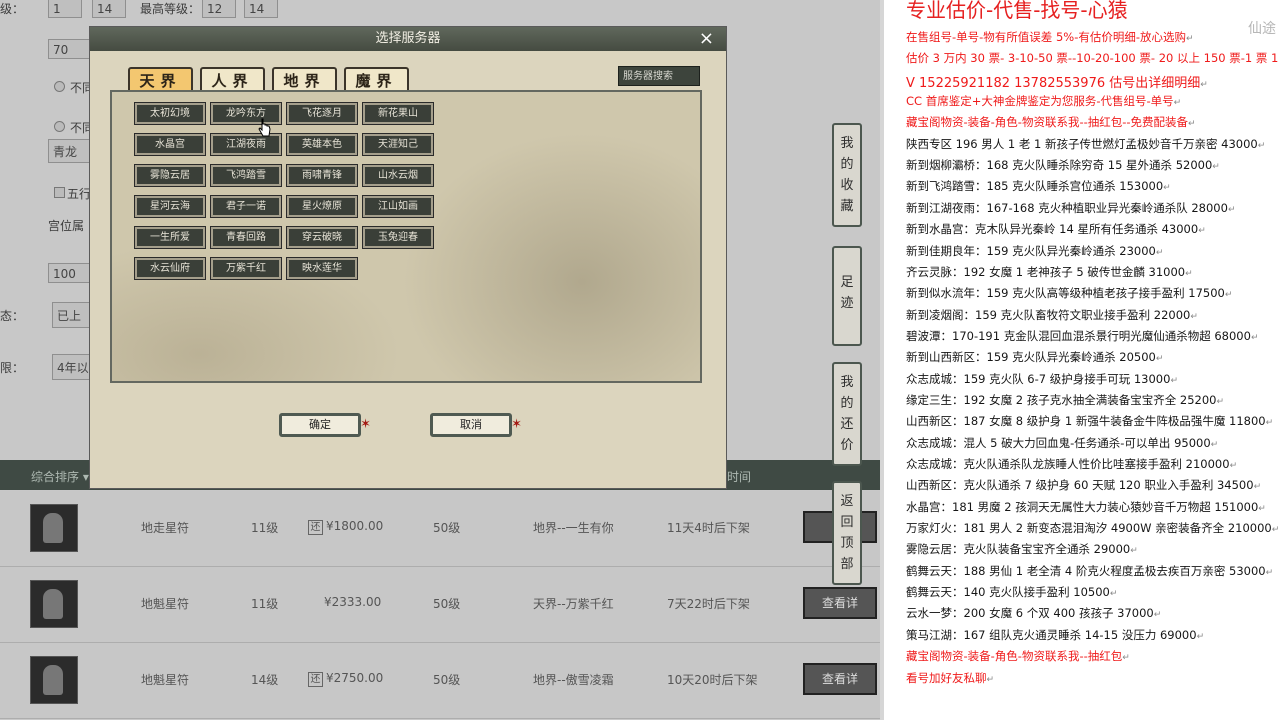  What do you see at coordinates (246, 268) in the screenshot?
I see `server-button: 万紫千红` at bounding box center [246, 268].